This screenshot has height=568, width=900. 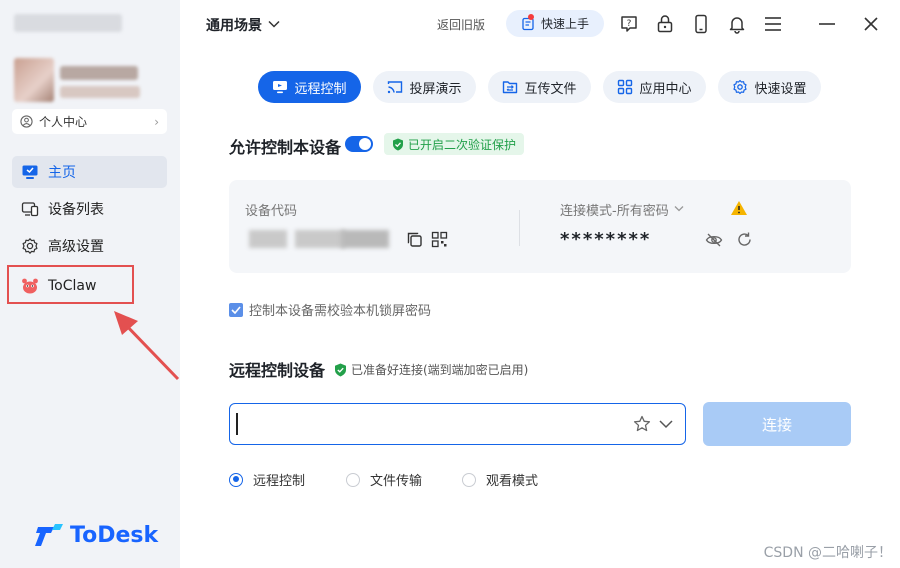 I want to click on annotation-highlight-box, so click(x=70, y=284).